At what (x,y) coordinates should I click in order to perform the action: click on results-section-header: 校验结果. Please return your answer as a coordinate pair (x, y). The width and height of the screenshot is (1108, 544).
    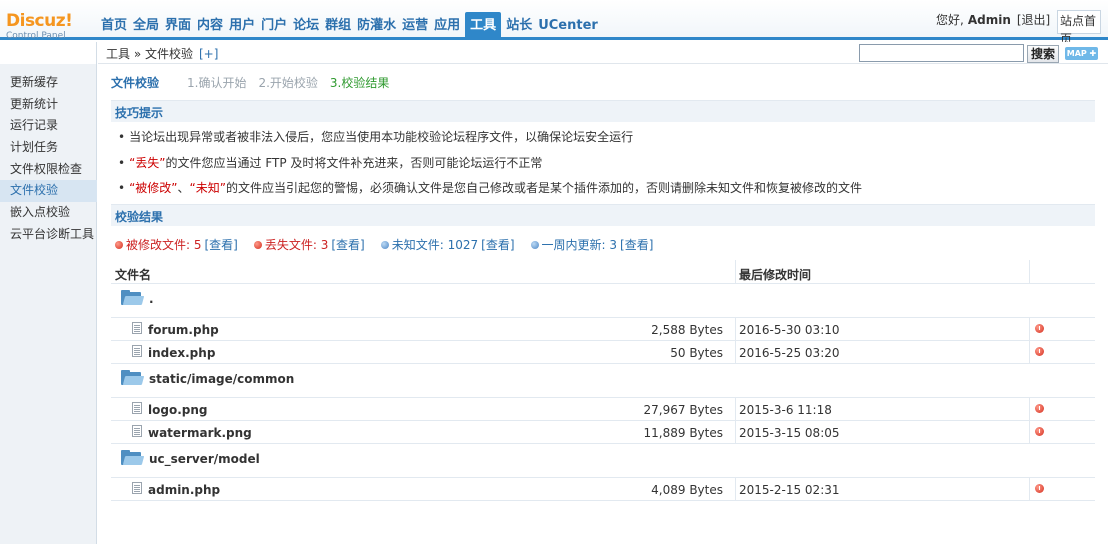
    Looking at the image, I should click on (603, 215).